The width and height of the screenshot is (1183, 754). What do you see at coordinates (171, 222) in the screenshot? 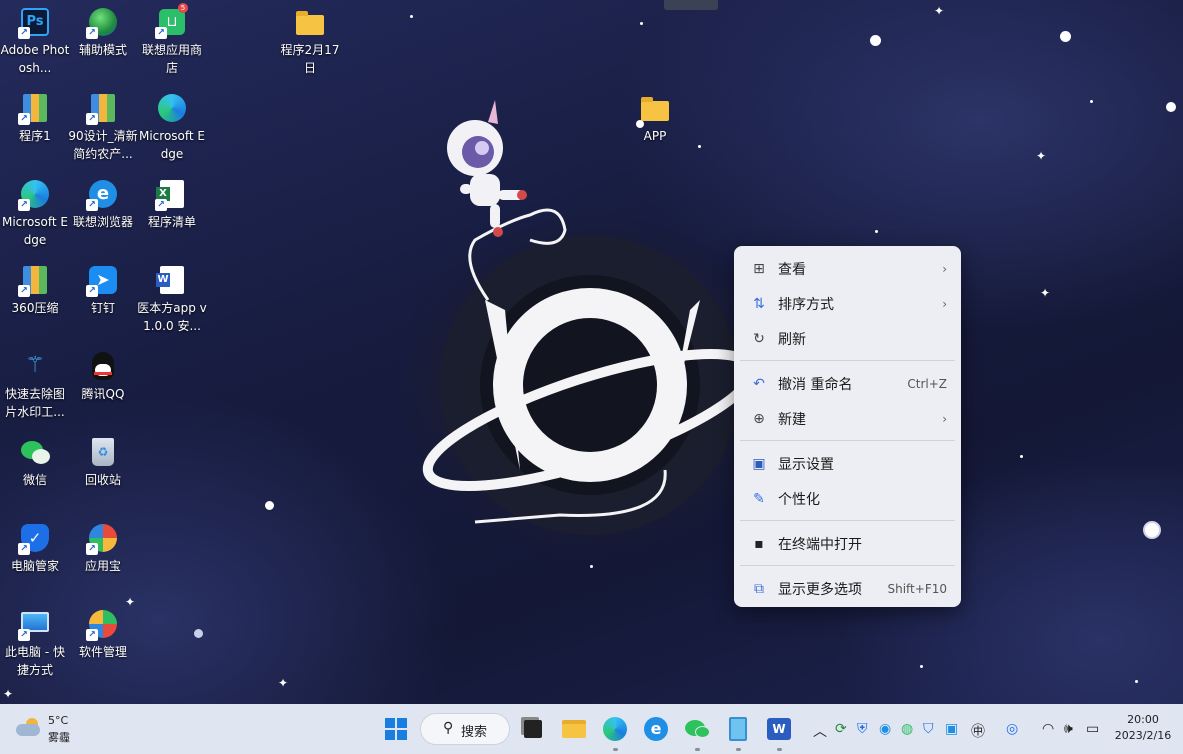
I see `desktop-icon-label: 程序清单` at bounding box center [171, 222].